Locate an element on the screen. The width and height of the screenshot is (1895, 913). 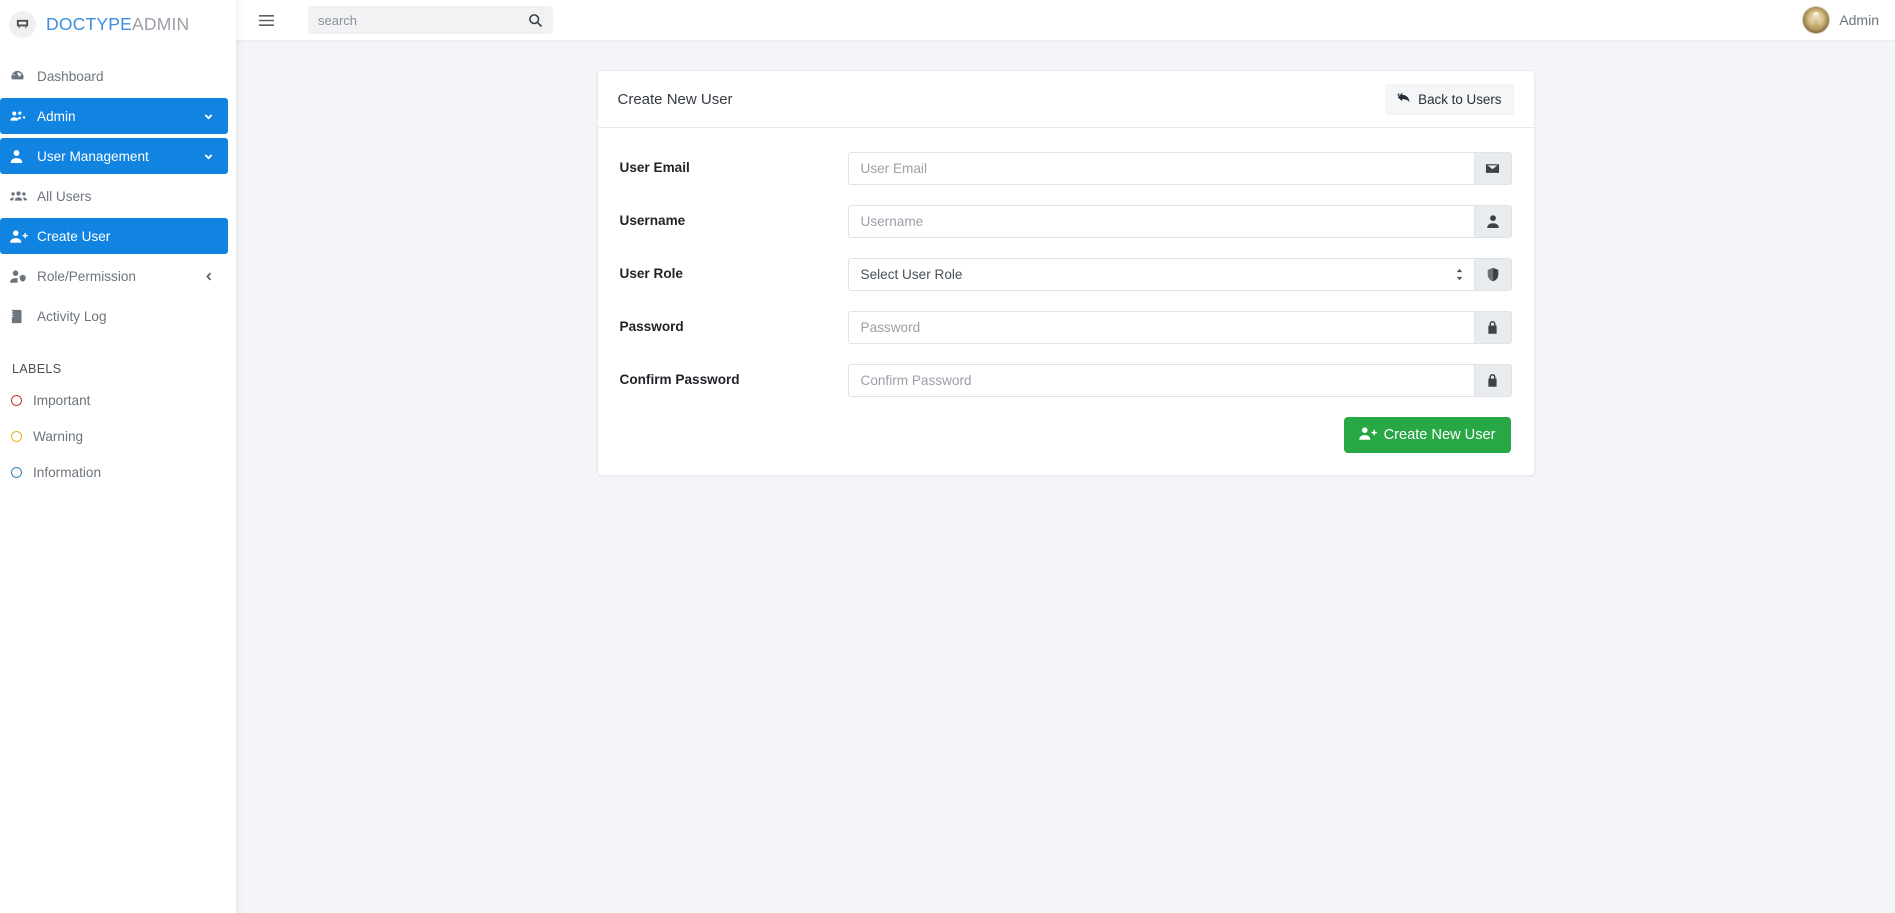
create-new-user-button: Create New User is located at coordinates (1427, 435).